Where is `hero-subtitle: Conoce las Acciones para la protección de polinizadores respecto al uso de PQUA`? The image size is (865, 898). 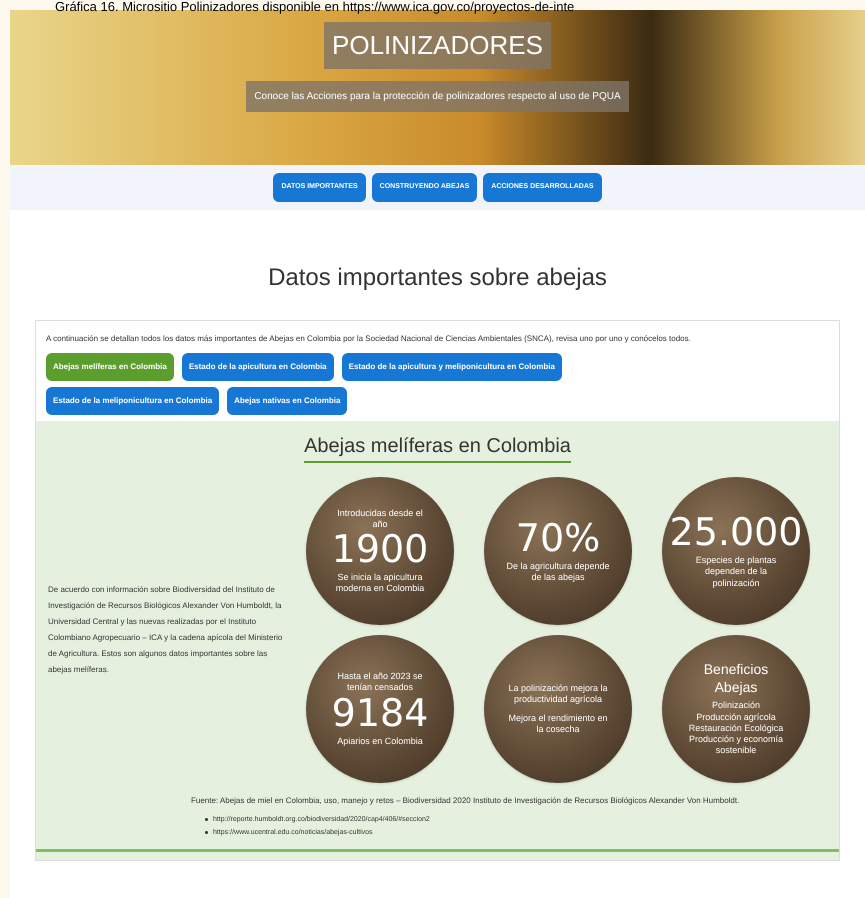
hero-subtitle: Conoce las Acciones para la protección de polinizadores respecto al uso de PQUA is located at coordinates (437, 96).